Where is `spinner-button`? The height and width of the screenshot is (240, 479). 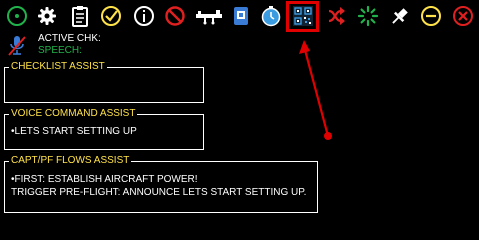
spinner-button is located at coordinates (368, 16).